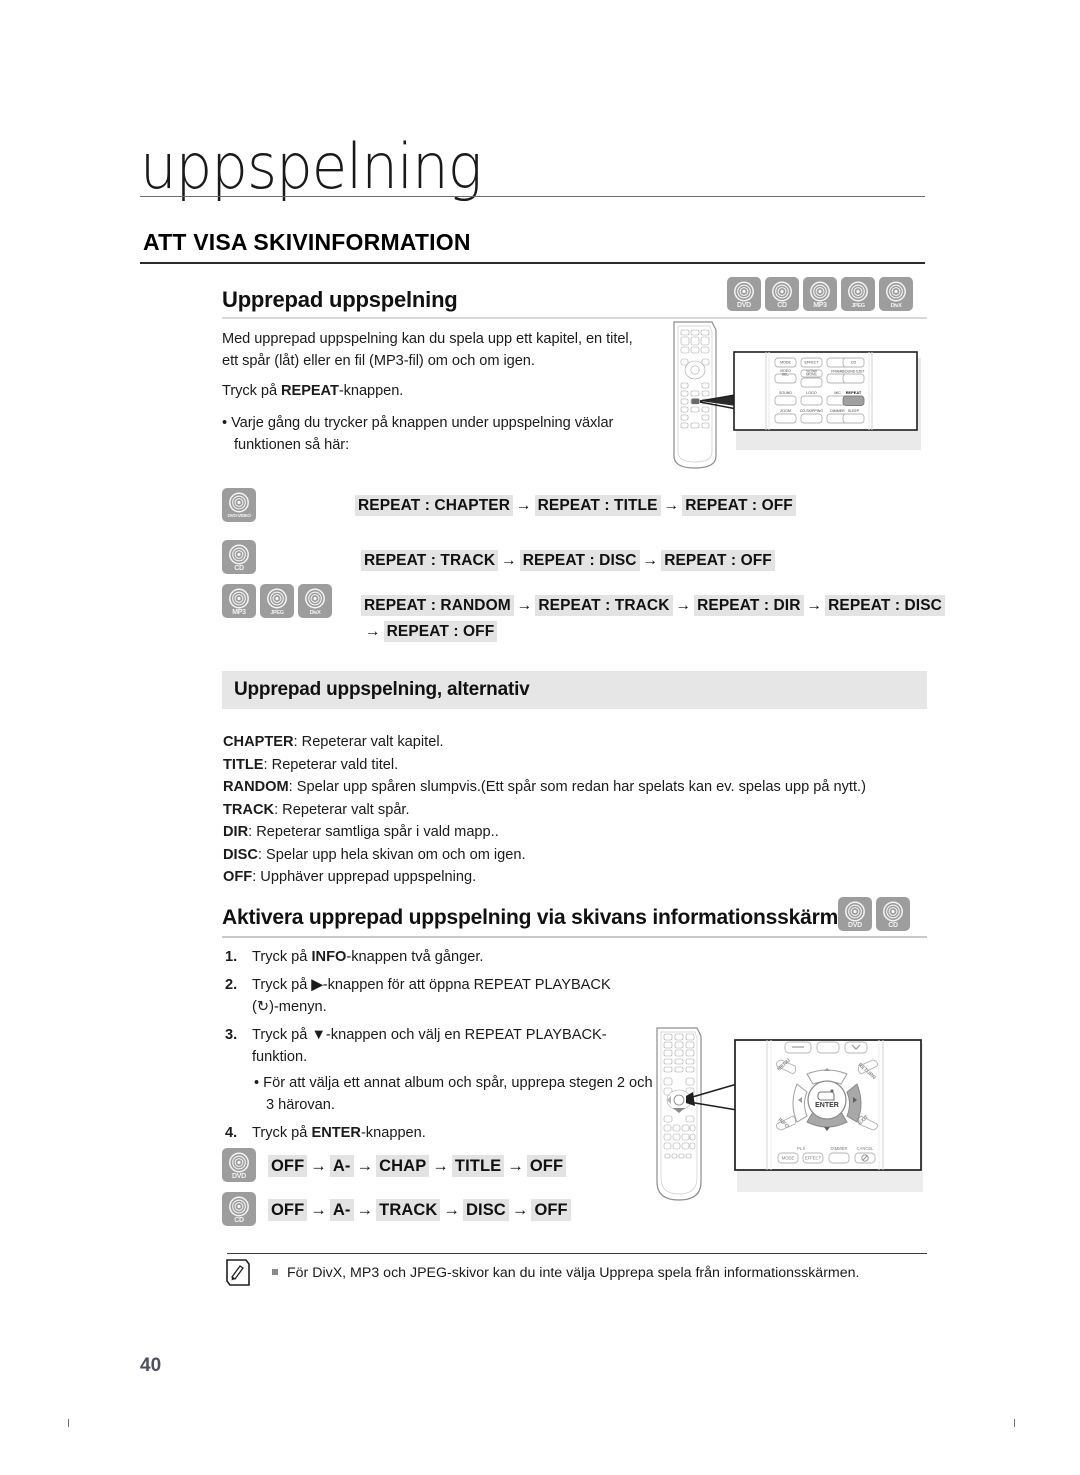  What do you see at coordinates (236, 832) in the screenshot?
I see `definition-term: DIR` at bounding box center [236, 832].